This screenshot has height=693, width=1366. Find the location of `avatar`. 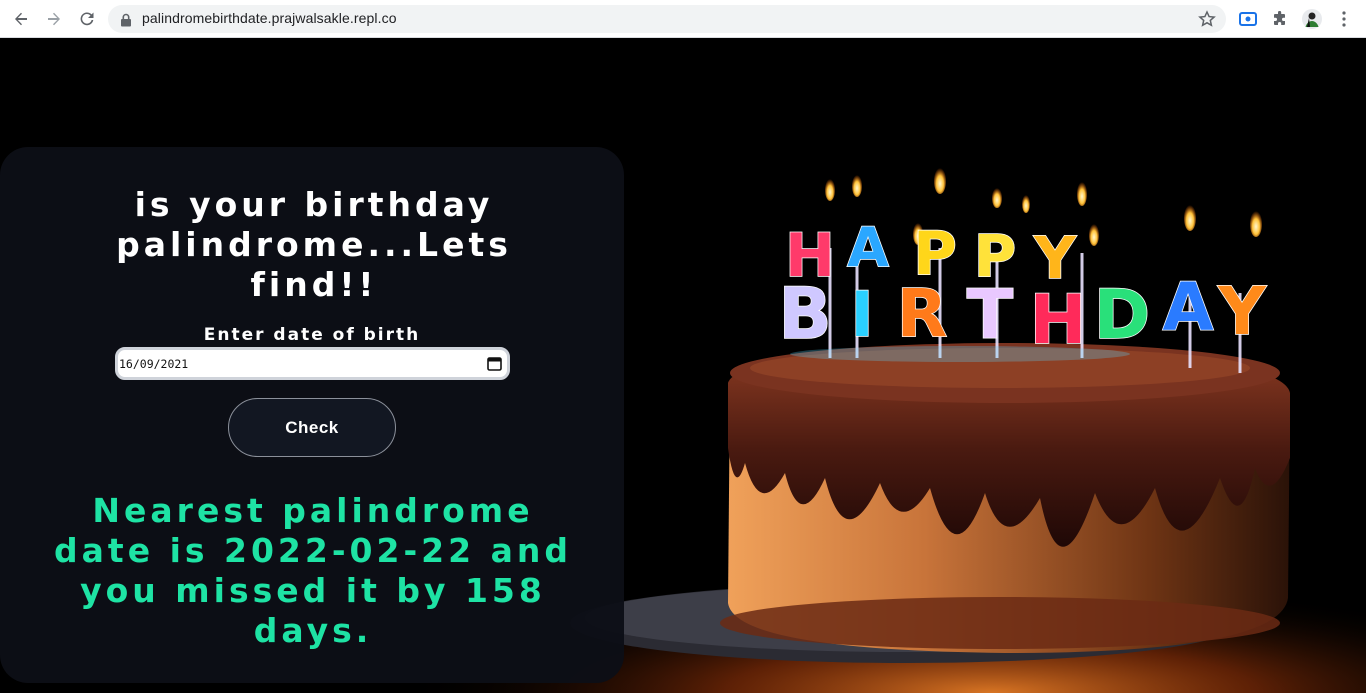

avatar is located at coordinates (1312, 19).